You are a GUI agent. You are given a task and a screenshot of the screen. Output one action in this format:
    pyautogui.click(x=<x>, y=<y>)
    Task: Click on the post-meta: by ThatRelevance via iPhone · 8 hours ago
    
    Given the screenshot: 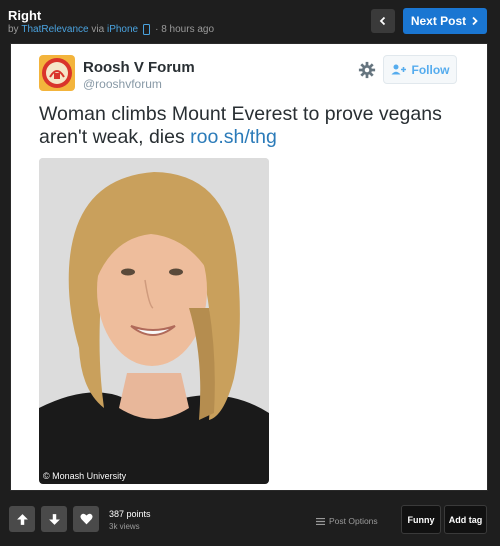 What is the action you would take?
    pyautogui.click(x=111, y=29)
    